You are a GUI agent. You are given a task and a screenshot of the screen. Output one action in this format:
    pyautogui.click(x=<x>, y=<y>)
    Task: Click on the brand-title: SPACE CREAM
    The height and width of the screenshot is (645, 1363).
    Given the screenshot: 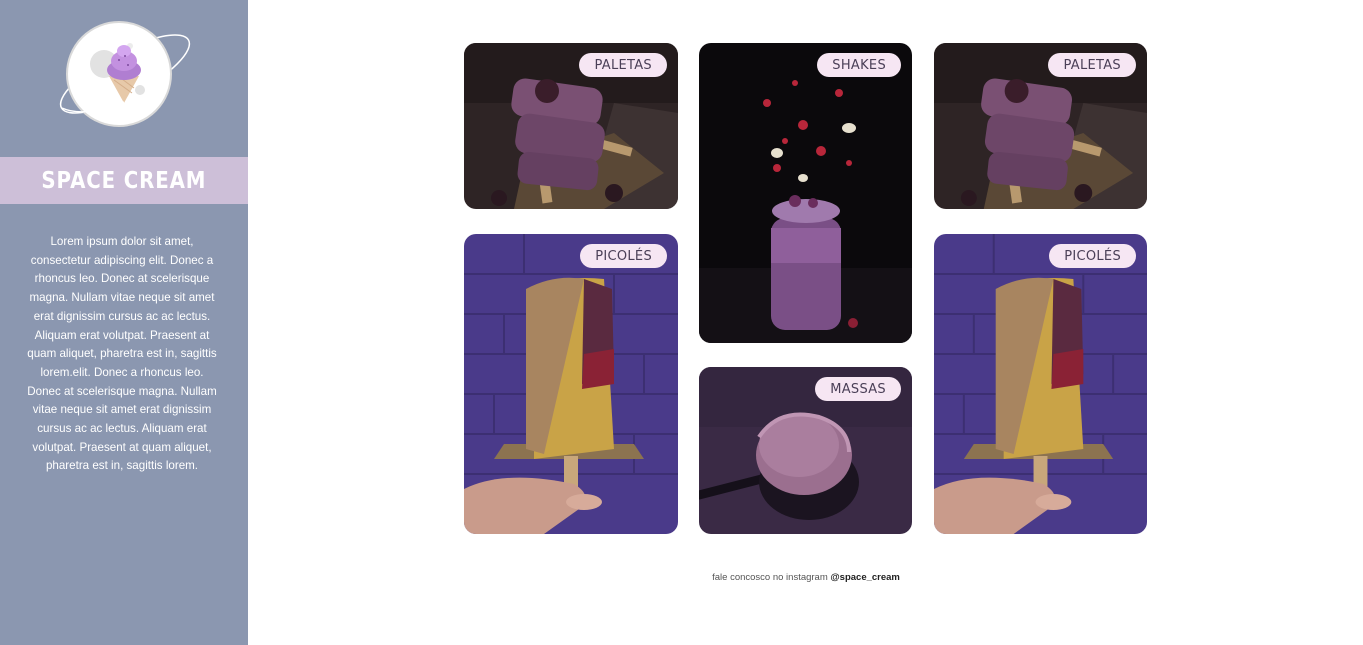 What is the action you would take?
    pyautogui.click(x=124, y=180)
    